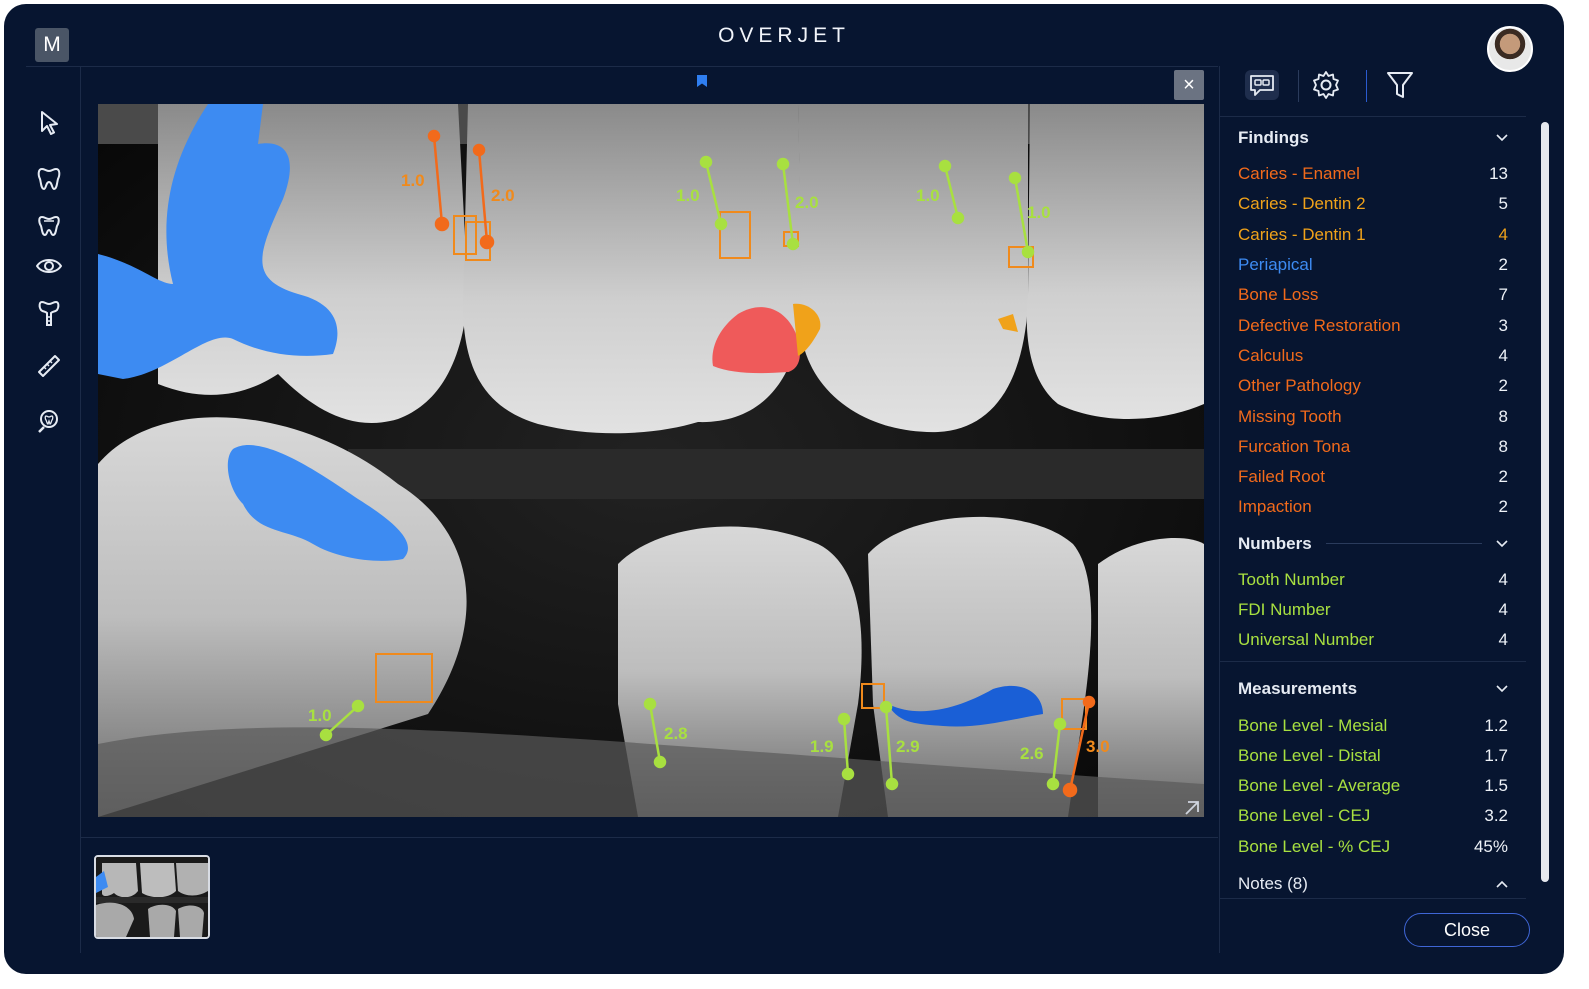 The height and width of the screenshot is (989, 1589). What do you see at coordinates (1373, 174) in the screenshot?
I see `findings-row: Caries - Enamel 13` at bounding box center [1373, 174].